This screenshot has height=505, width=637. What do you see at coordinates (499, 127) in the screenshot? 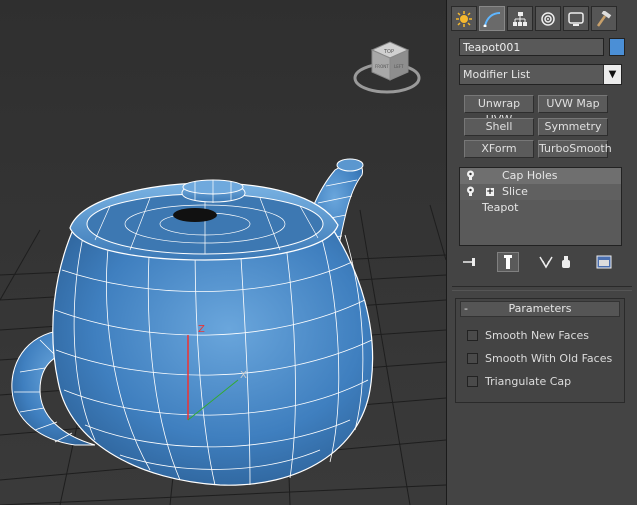
I see `shell-button: Shell` at bounding box center [499, 127].